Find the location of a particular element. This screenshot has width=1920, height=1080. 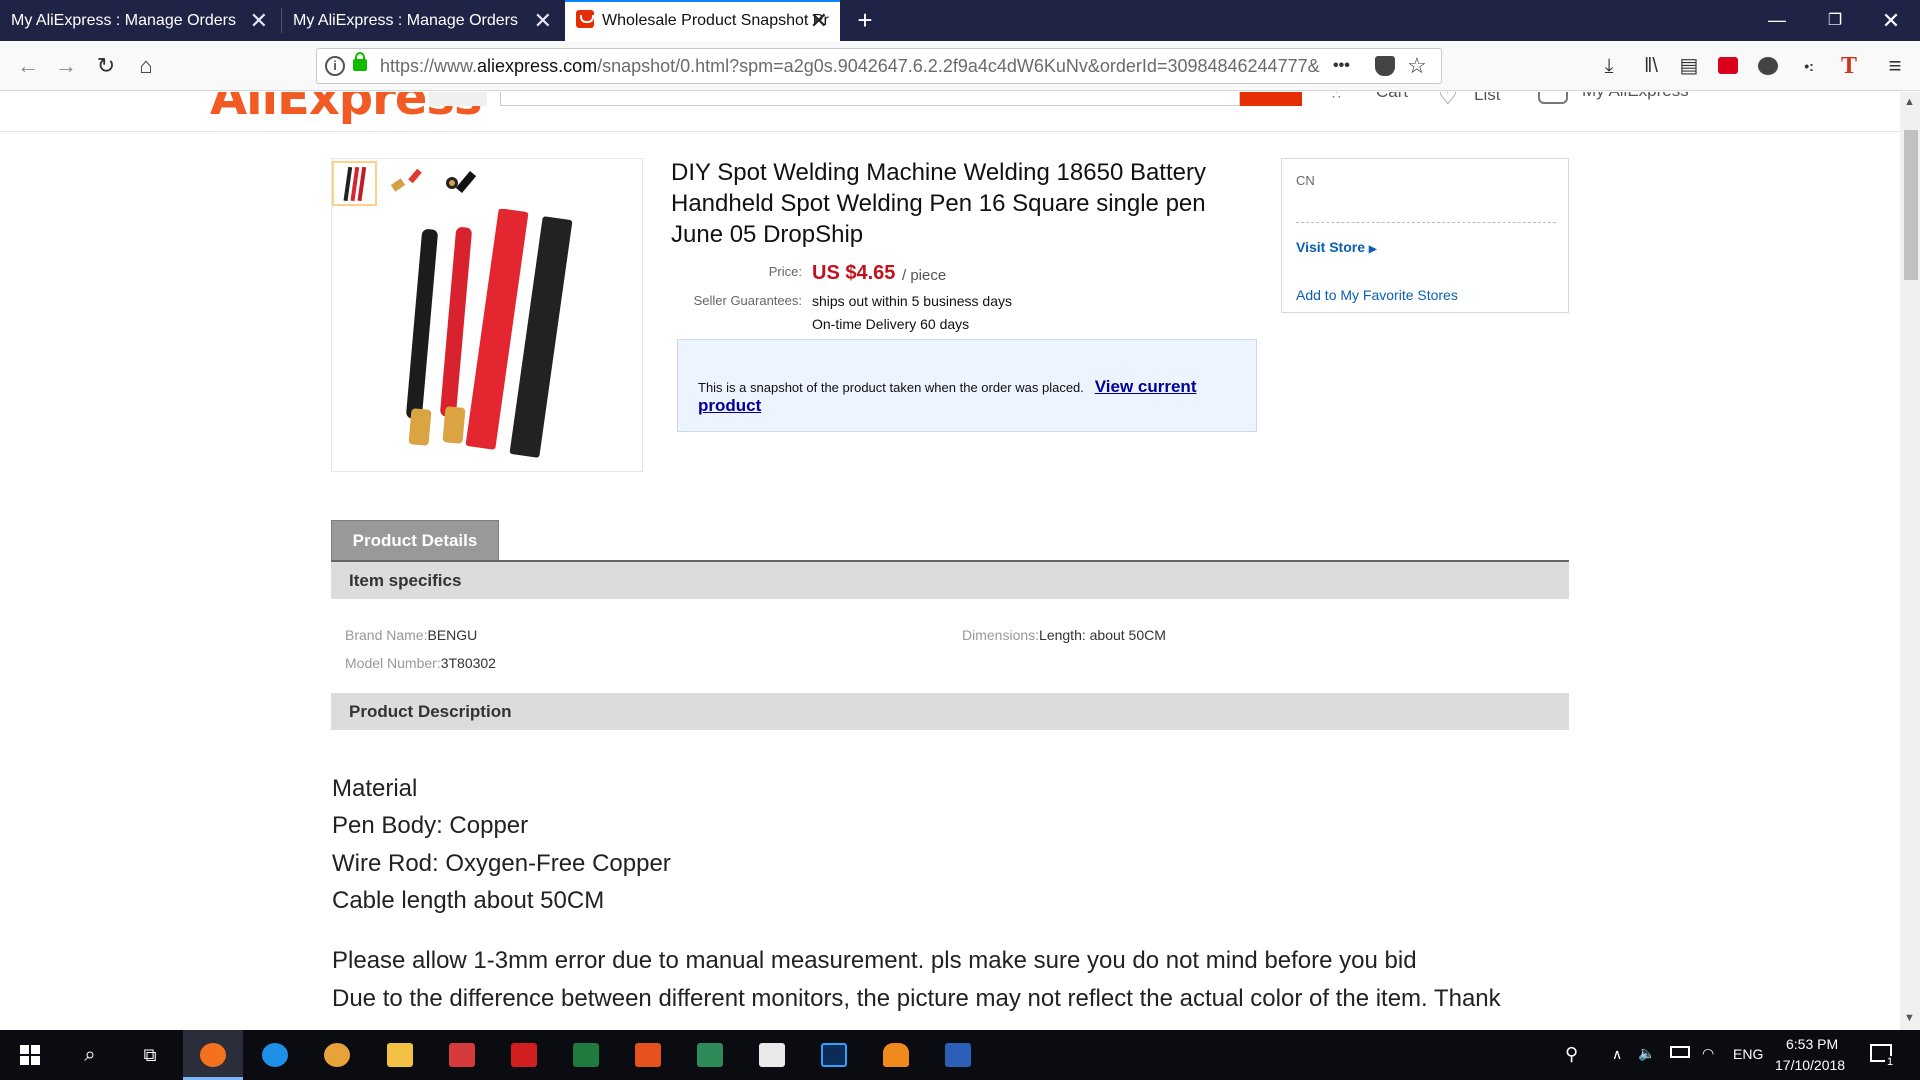

sidebar-icon: ▤ is located at coordinates (1689, 66).